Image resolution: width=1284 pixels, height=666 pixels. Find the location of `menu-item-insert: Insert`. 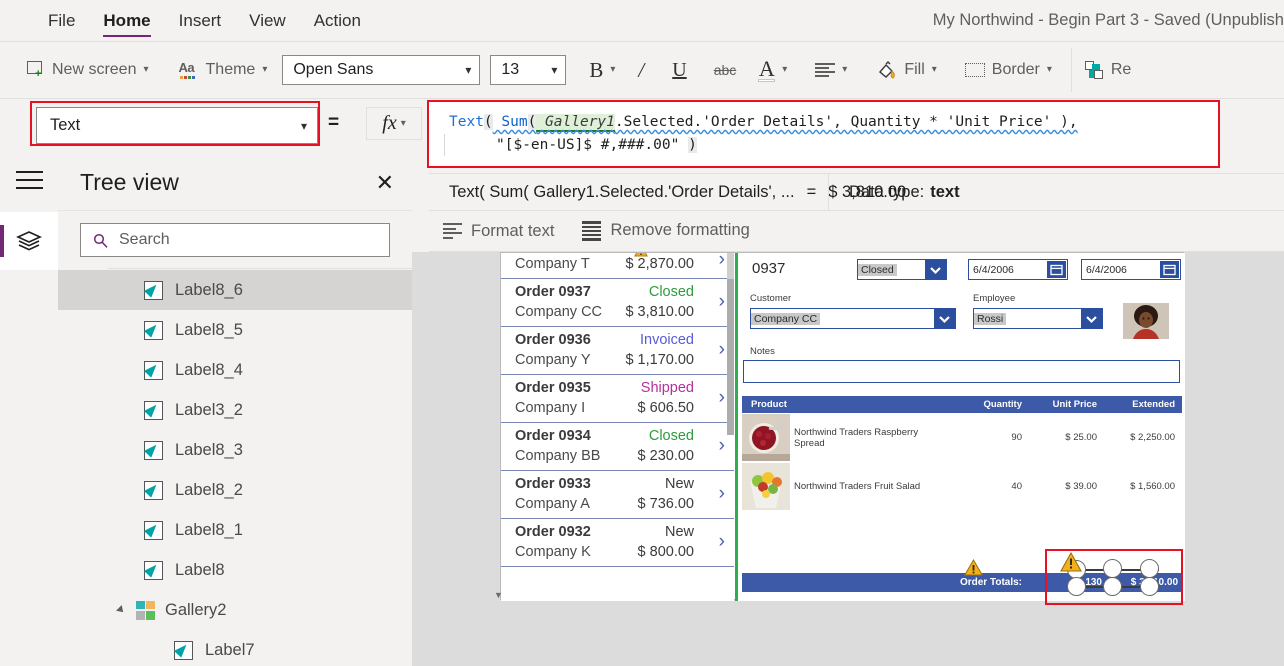

menu-item-insert: Insert is located at coordinates (200, 20).